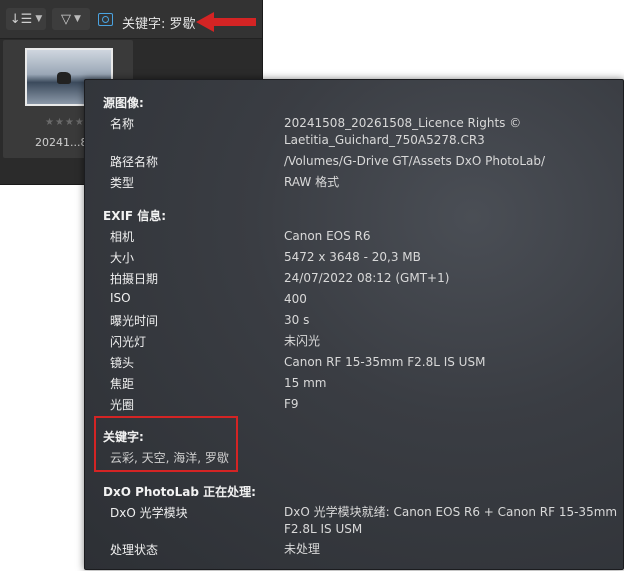 This screenshot has height=571, width=624. What do you see at coordinates (21, 19) in the screenshot?
I see `sort-icon: ↓☰` at bounding box center [21, 19].